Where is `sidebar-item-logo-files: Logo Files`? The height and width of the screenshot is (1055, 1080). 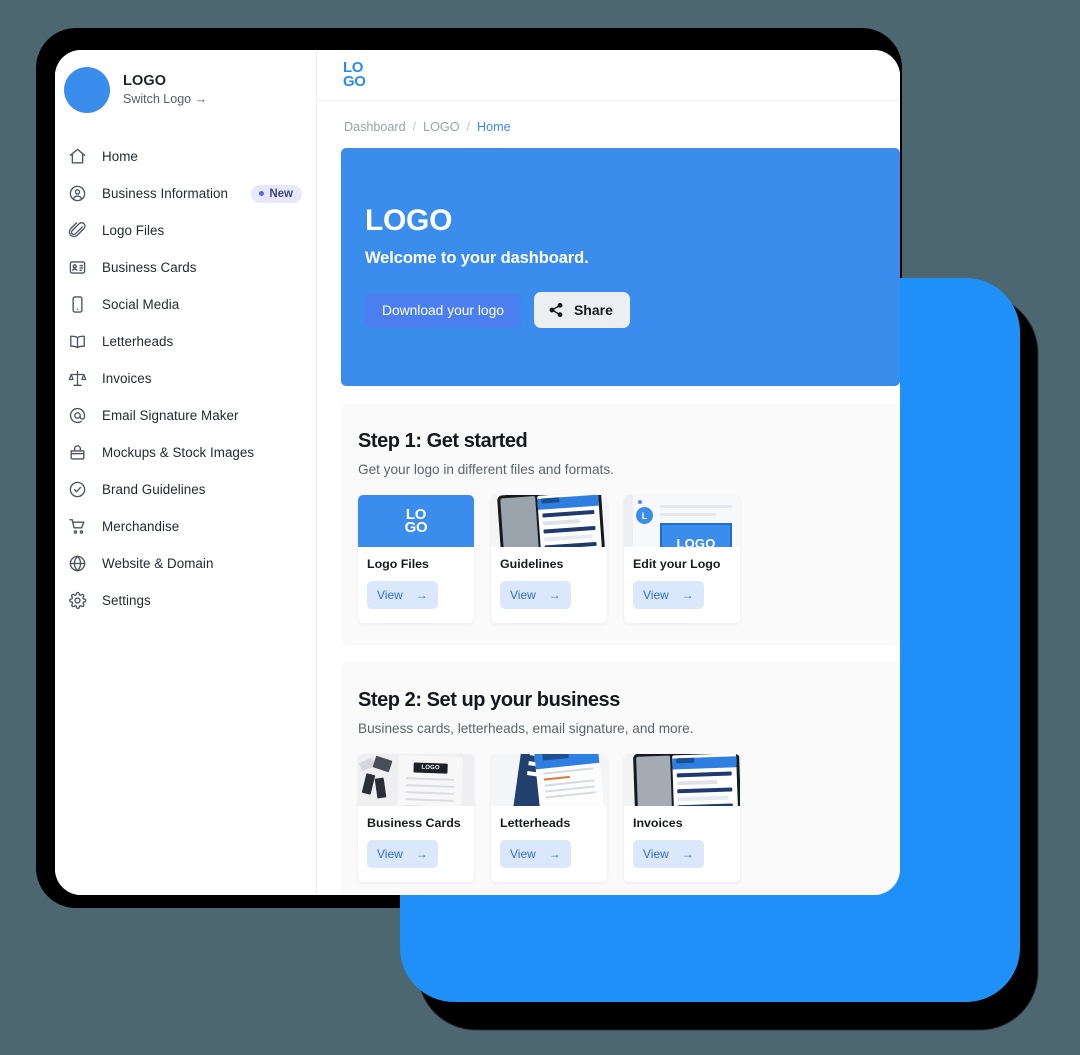
sidebar-item-logo-files: Logo Files is located at coordinates (185, 230).